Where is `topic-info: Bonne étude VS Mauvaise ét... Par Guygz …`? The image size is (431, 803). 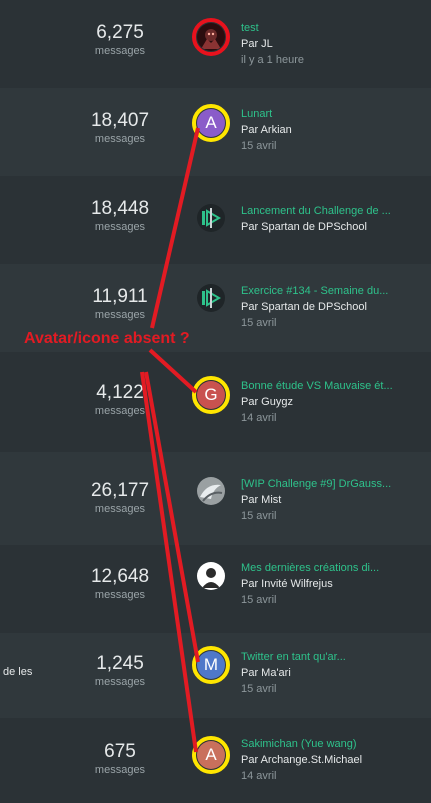
topic-info: Bonne étude VS Mauvaise ét... Par Guygz … is located at coordinates (331, 402).